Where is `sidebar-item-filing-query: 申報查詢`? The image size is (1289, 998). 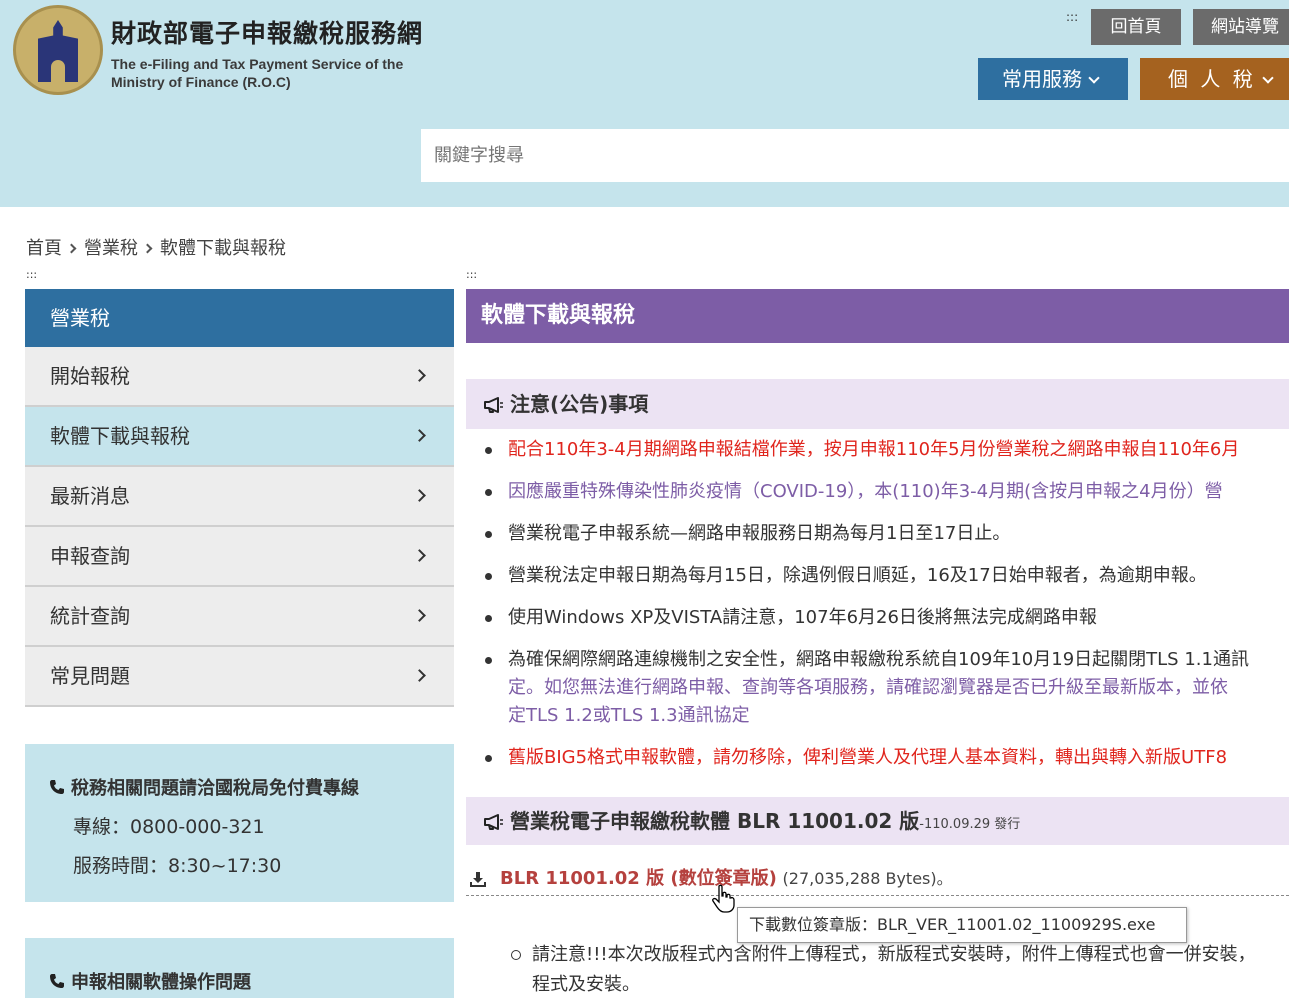
sidebar-item-filing-query: 申報查詢 is located at coordinates (239, 557).